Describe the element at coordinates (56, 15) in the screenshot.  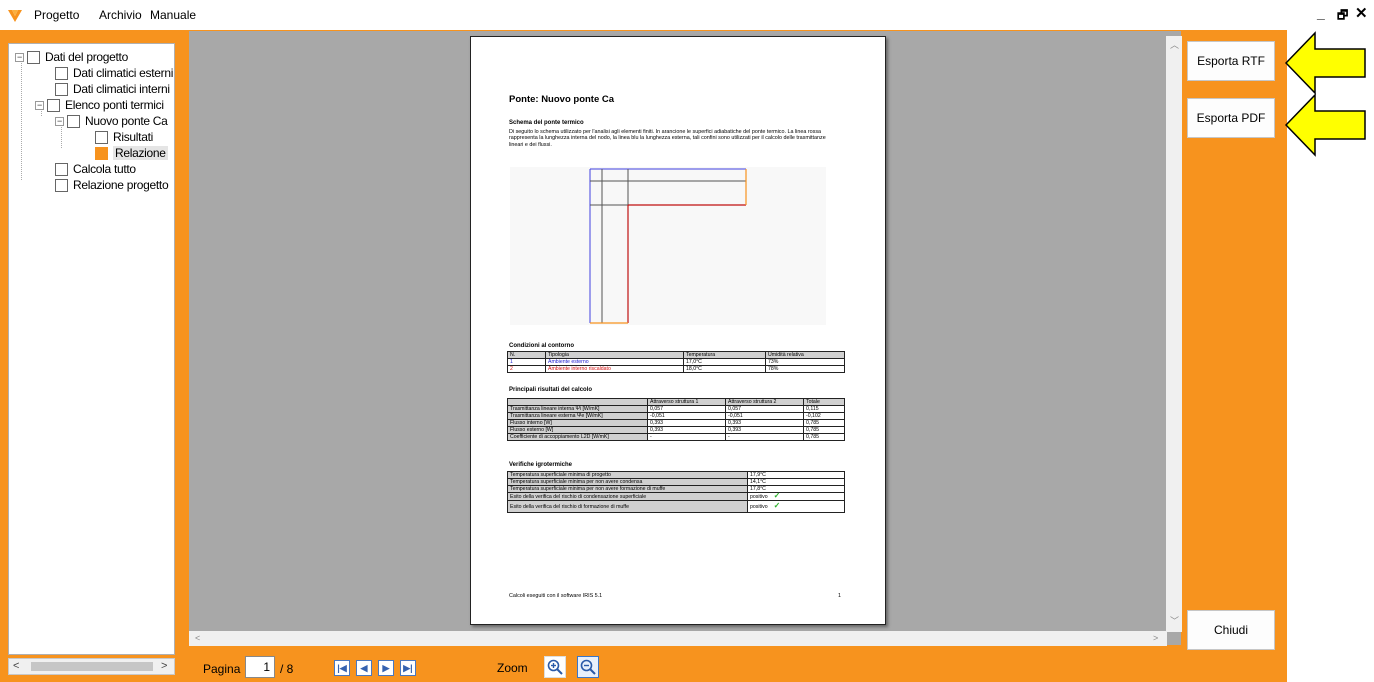
I see `menu-progetto: Progetto` at that location.